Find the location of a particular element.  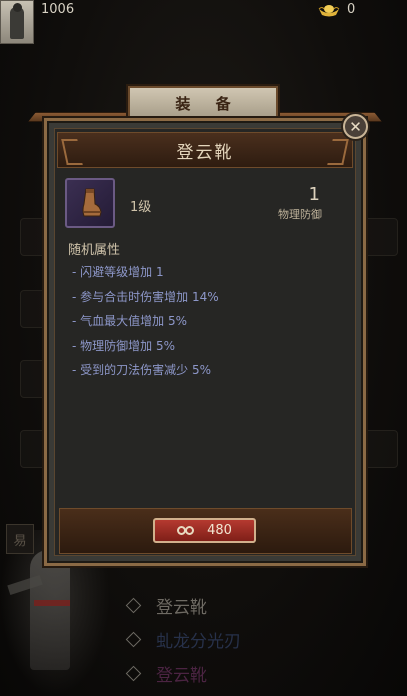

item-level: 1级 is located at coordinates (141, 207).